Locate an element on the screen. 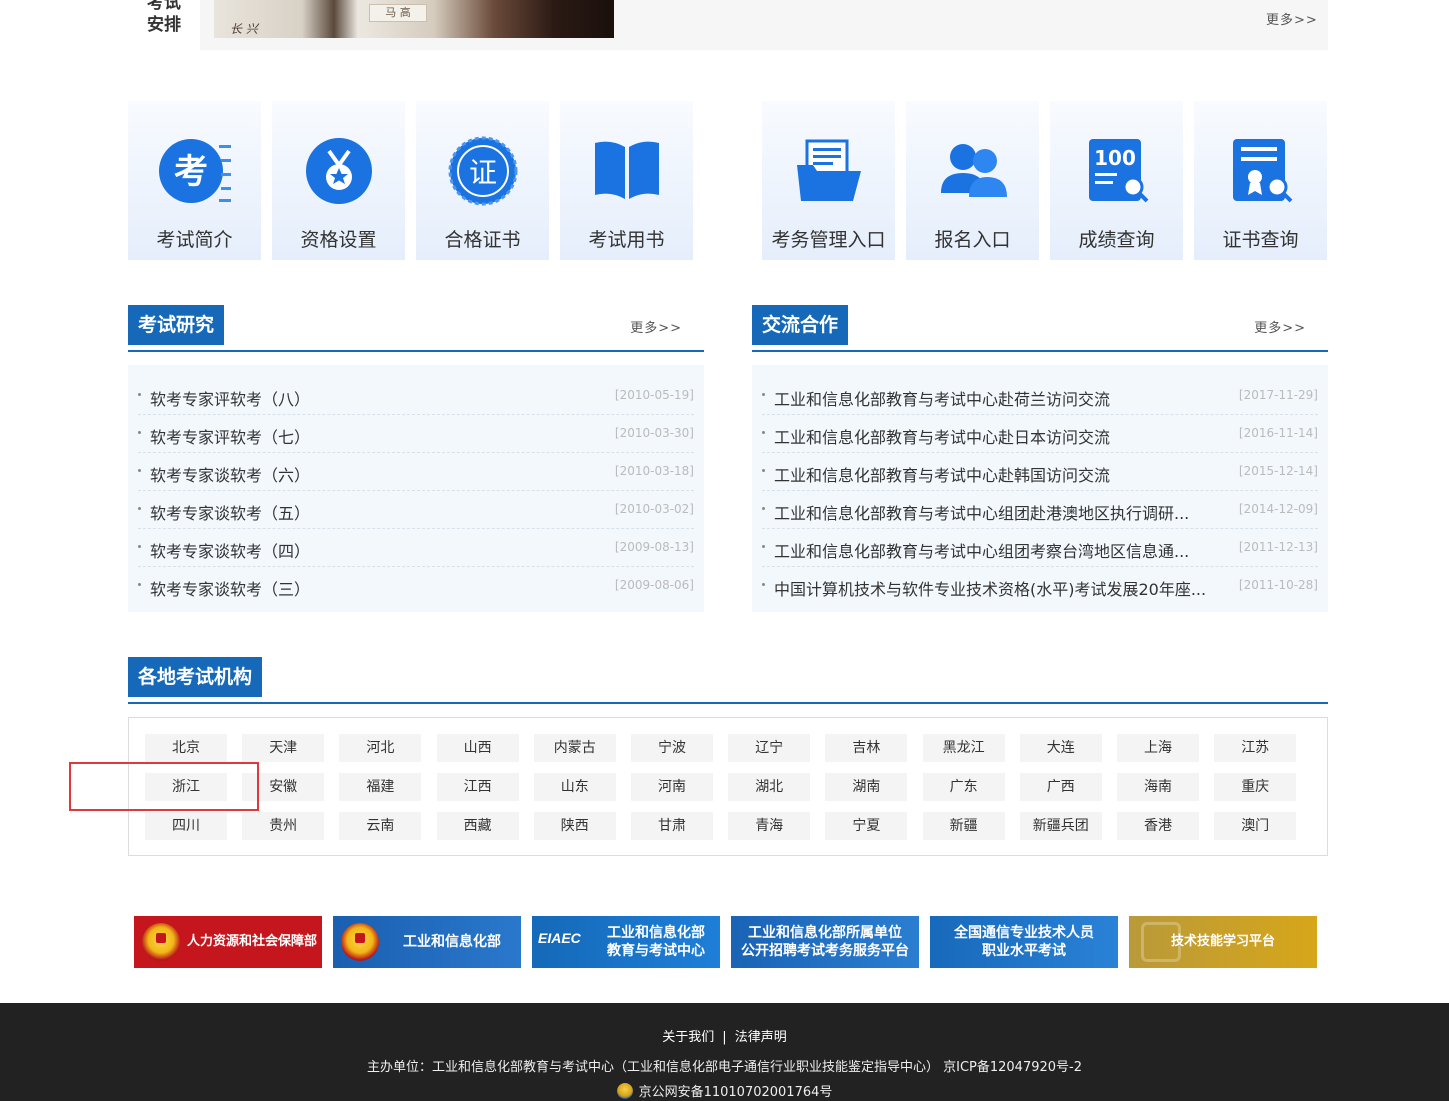  region-link: 香港 is located at coordinates (1158, 826).